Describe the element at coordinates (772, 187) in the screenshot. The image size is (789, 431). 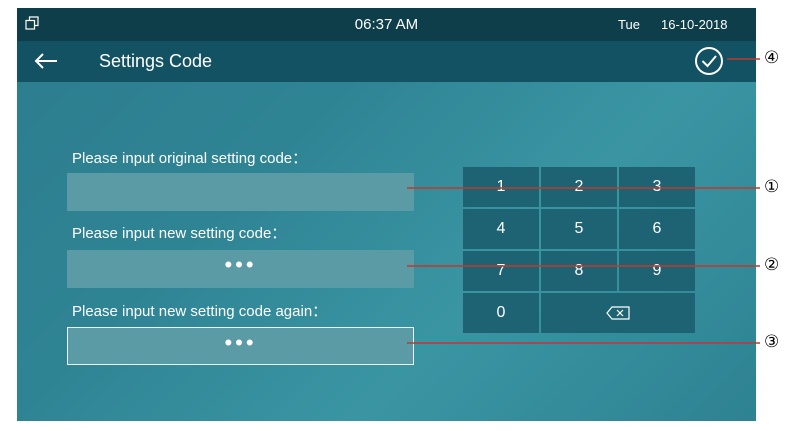
I see `callout-marker-1: ①` at that location.